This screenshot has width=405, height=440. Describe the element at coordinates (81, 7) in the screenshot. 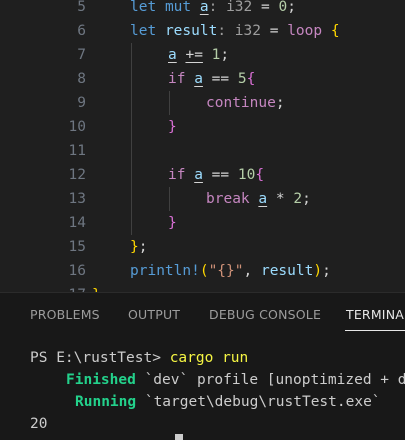

I see `line-number: 5` at that location.